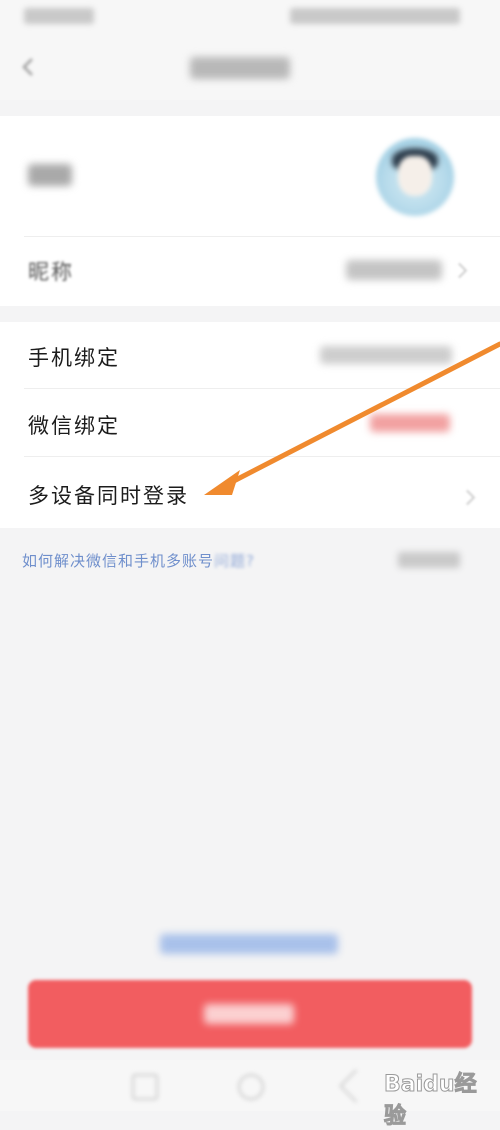  Describe the element at coordinates (394, 270) in the screenshot. I see `nickname-value` at that location.